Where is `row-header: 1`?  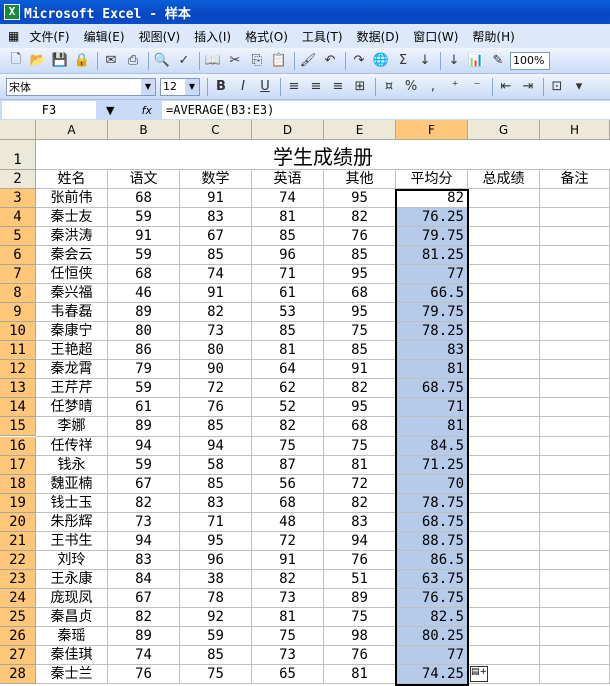 row-header: 1 is located at coordinates (18, 155).